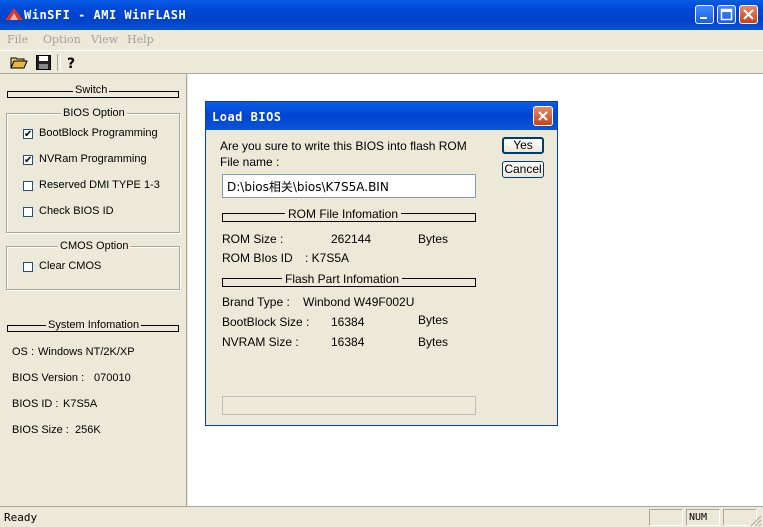  What do you see at coordinates (348, 322) in the screenshot?
I see `bootblock-size-value: 16384` at bounding box center [348, 322].